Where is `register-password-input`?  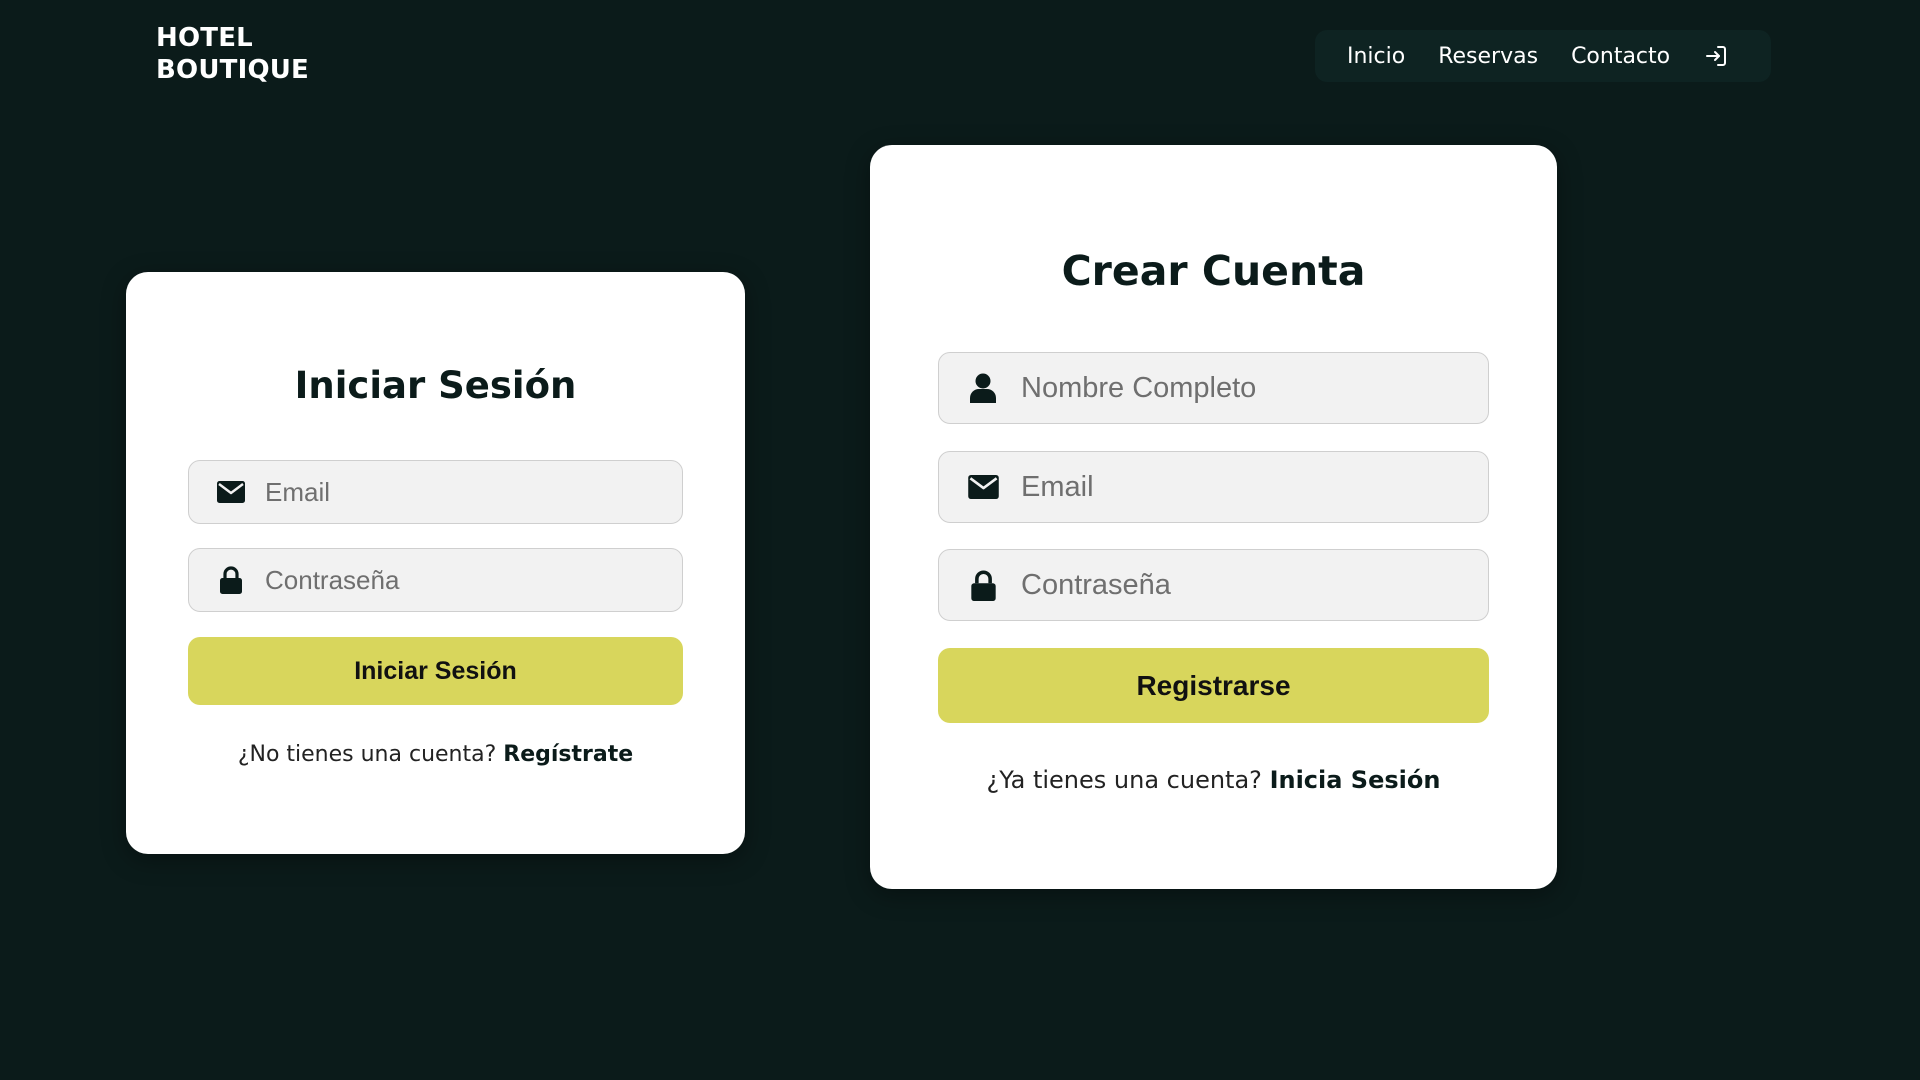 register-password-input is located at coordinates (1254, 585).